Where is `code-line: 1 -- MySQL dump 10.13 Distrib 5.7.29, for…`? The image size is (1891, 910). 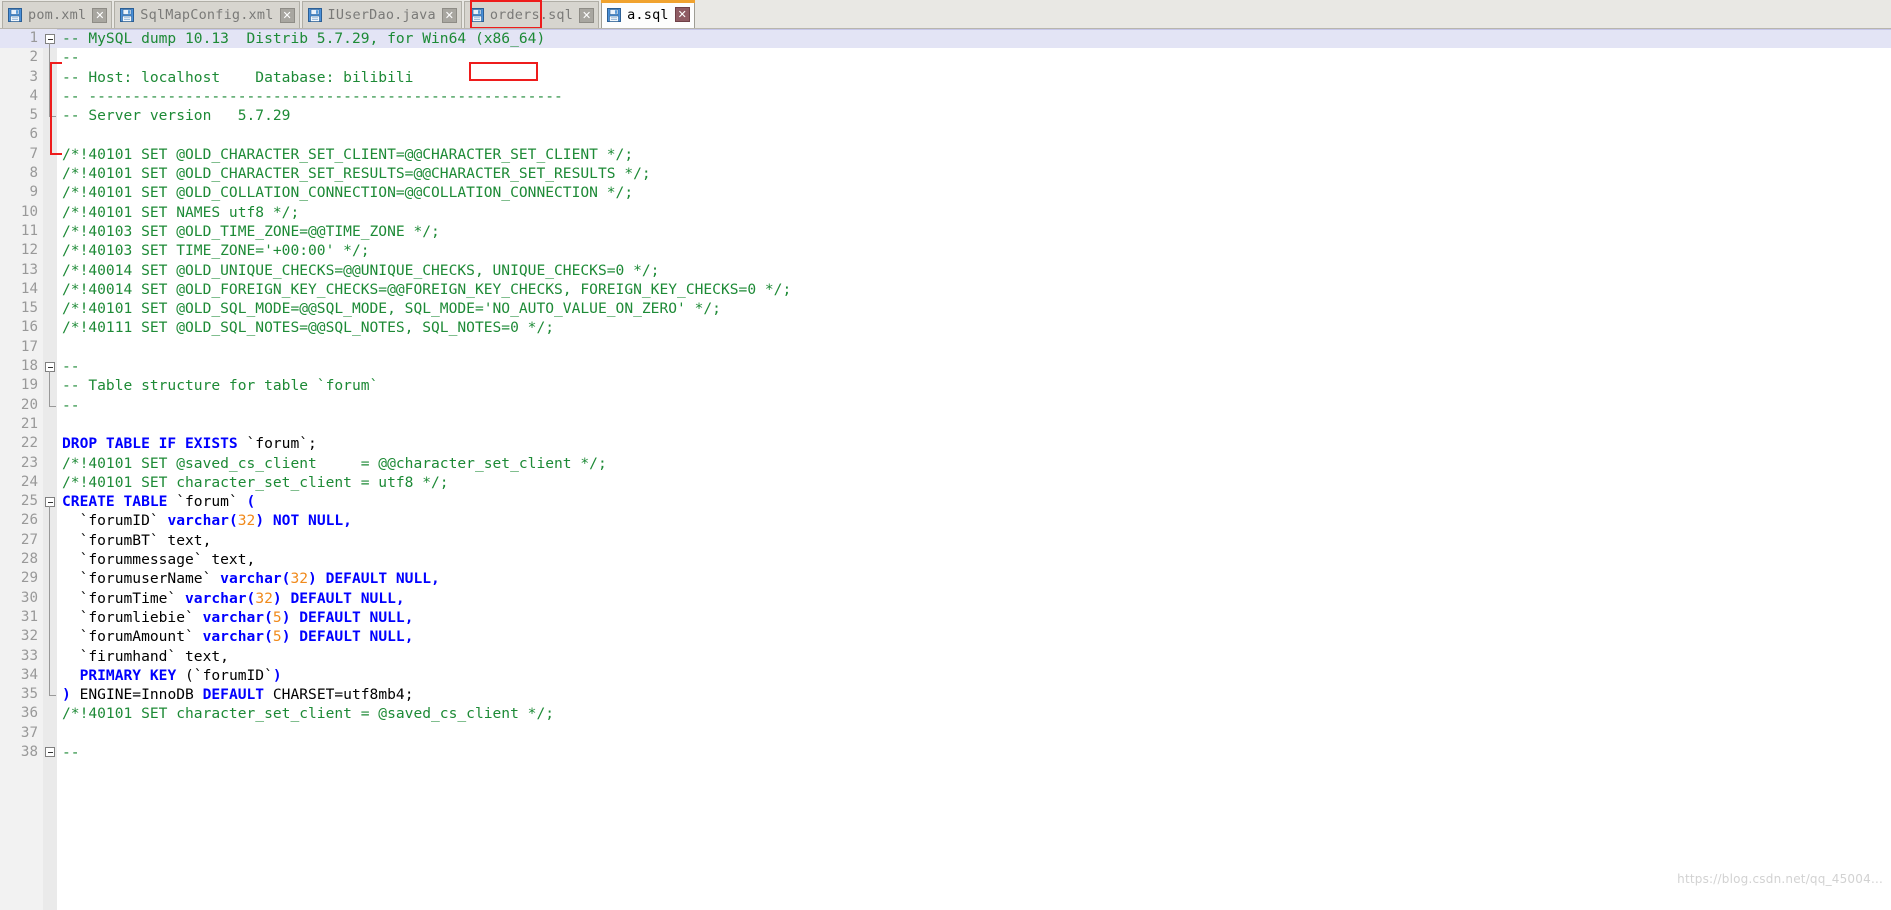 code-line: 1 -- MySQL dump 10.13 Distrib 5.7.29, for… is located at coordinates (945, 39).